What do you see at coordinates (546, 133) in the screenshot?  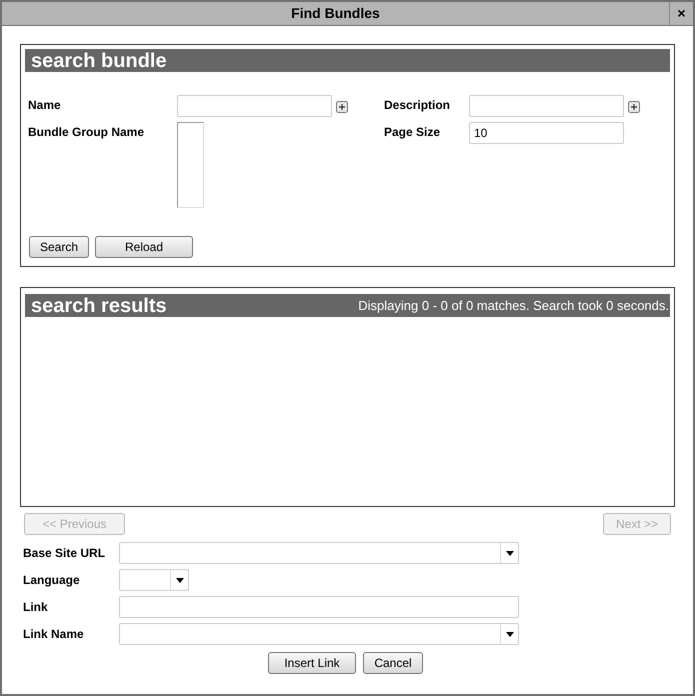 I see `text-field: 10` at bounding box center [546, 133].